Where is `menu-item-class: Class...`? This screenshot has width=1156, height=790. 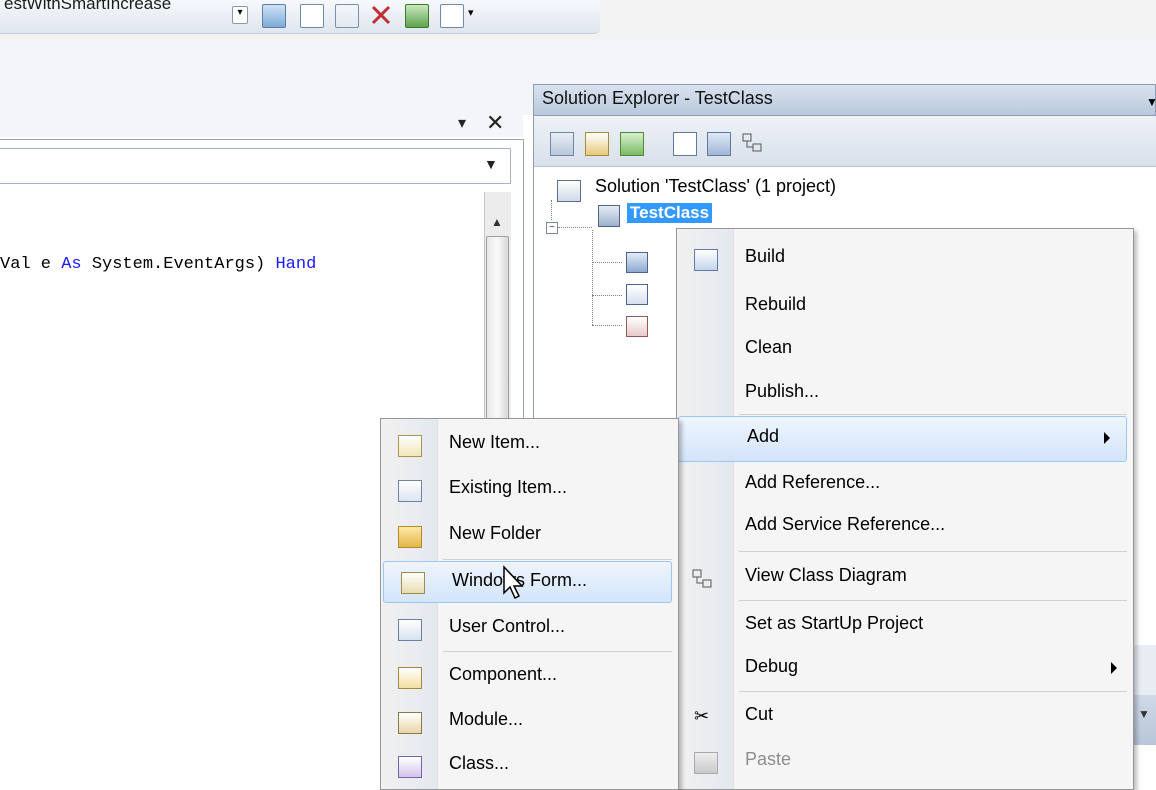
menu-item-class: Class... is located at coordinates (529, 766).